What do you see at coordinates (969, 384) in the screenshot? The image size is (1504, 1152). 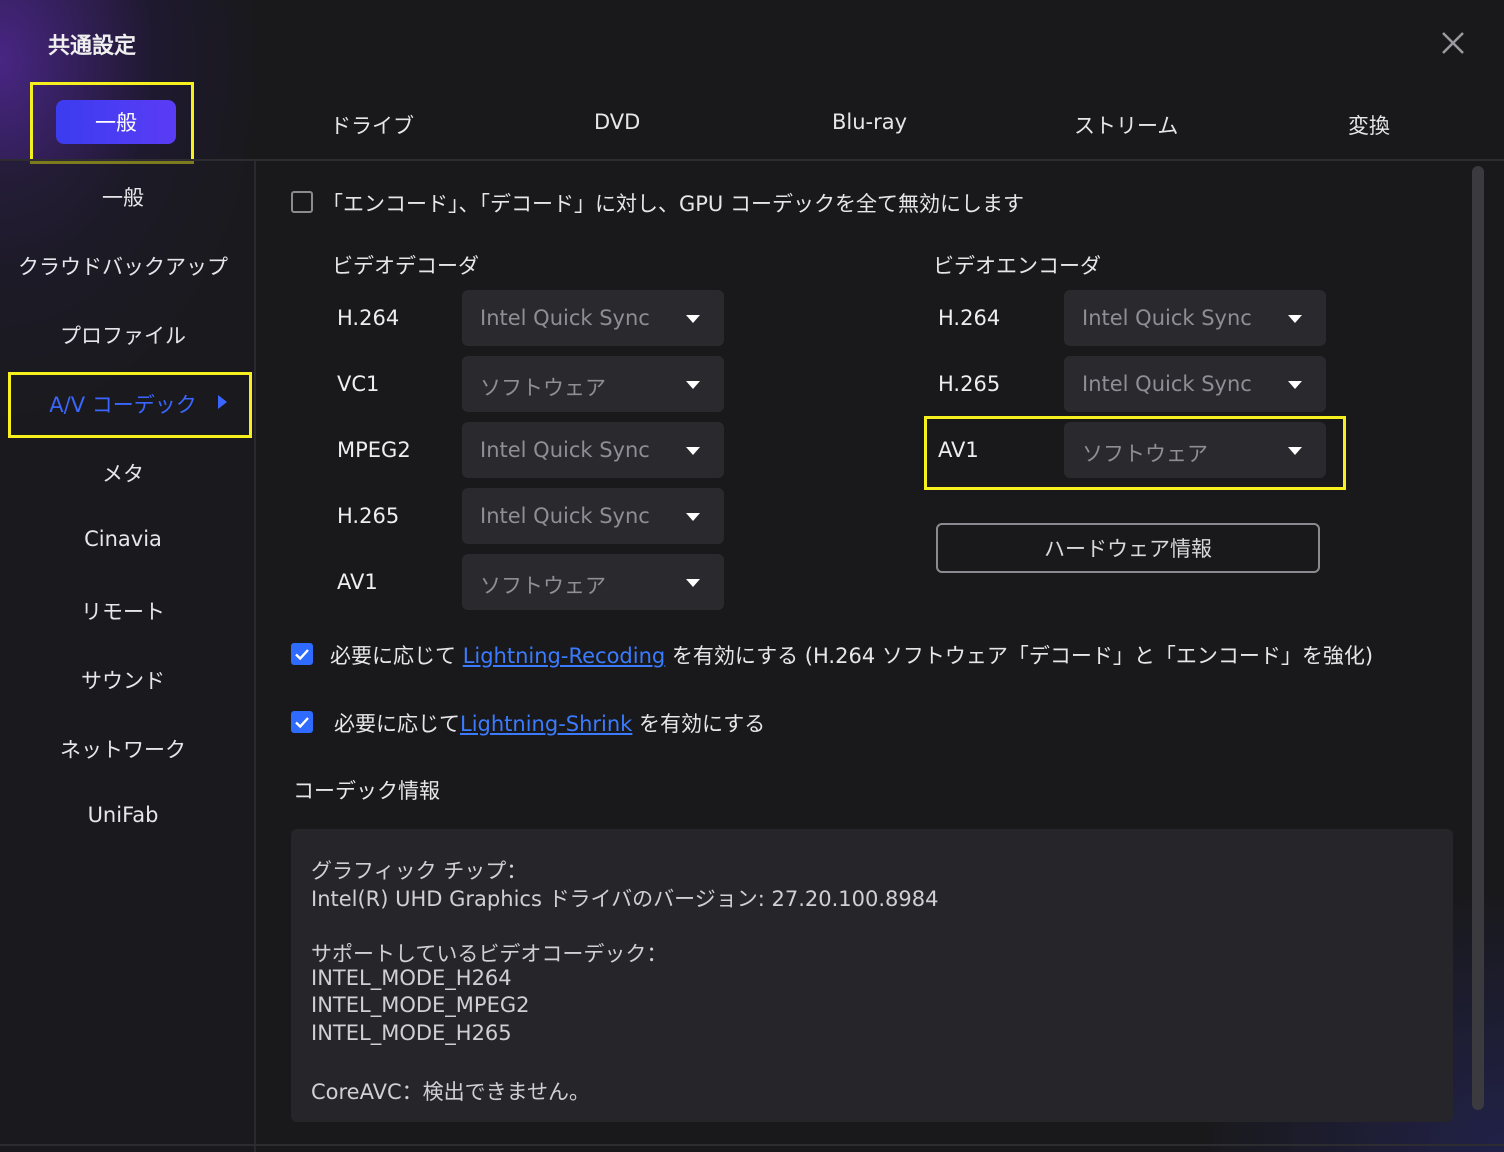 I see `encoder-codec-label: H.265` at bounding box center [969, 384].